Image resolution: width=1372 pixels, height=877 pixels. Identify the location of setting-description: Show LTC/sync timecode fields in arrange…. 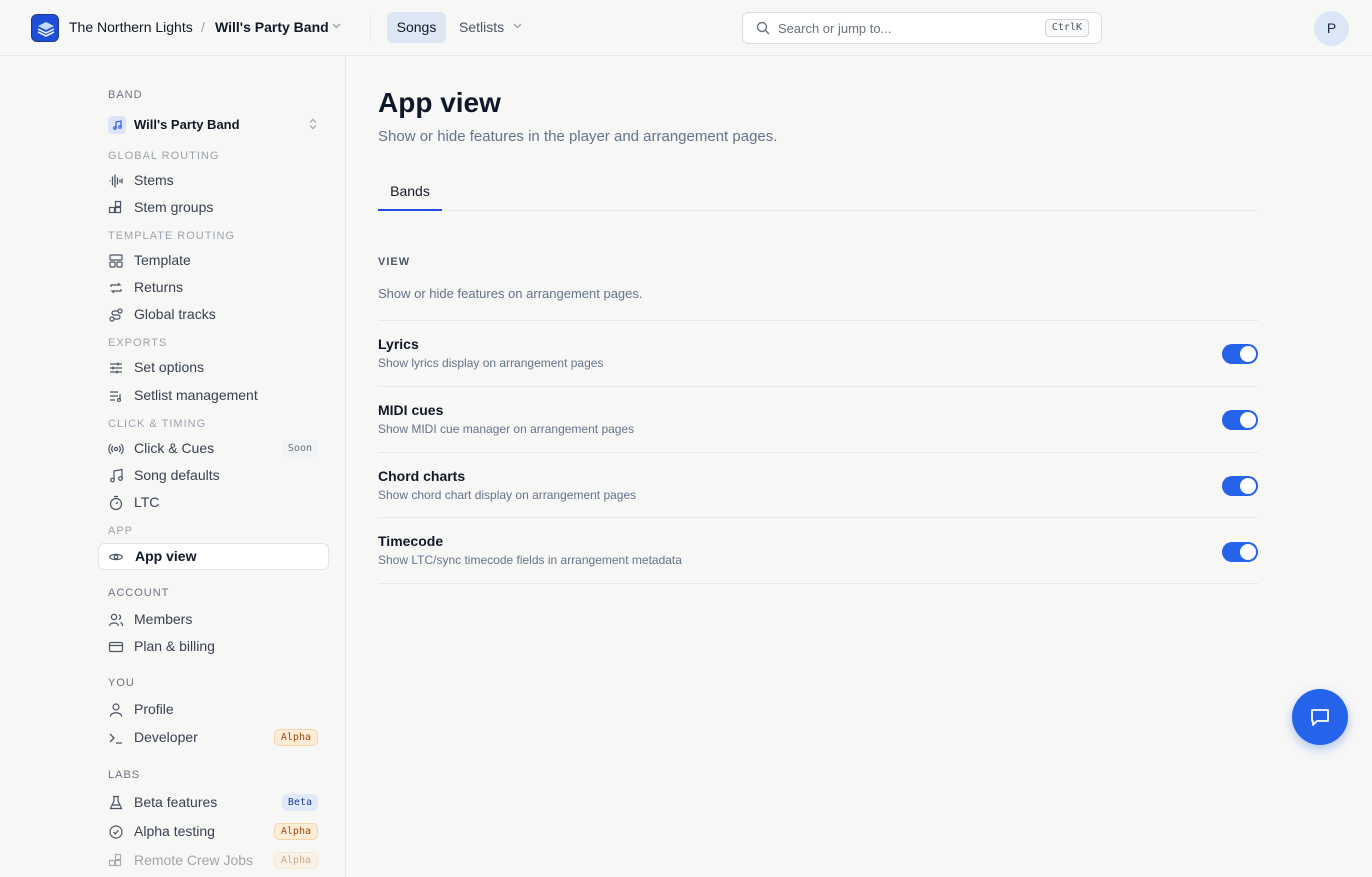
(530, 560).